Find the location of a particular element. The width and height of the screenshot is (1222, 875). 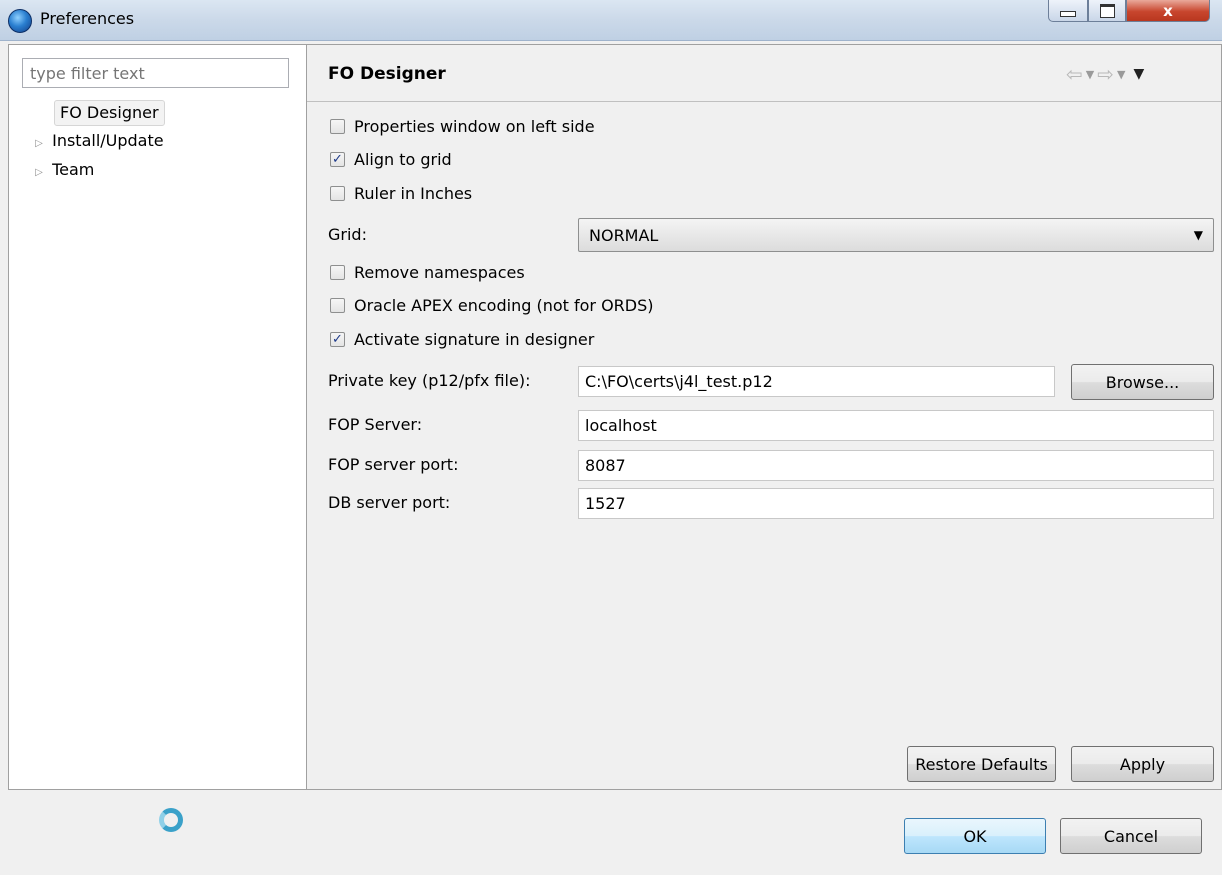

maximize-button is located at coordinates (1107, 11).